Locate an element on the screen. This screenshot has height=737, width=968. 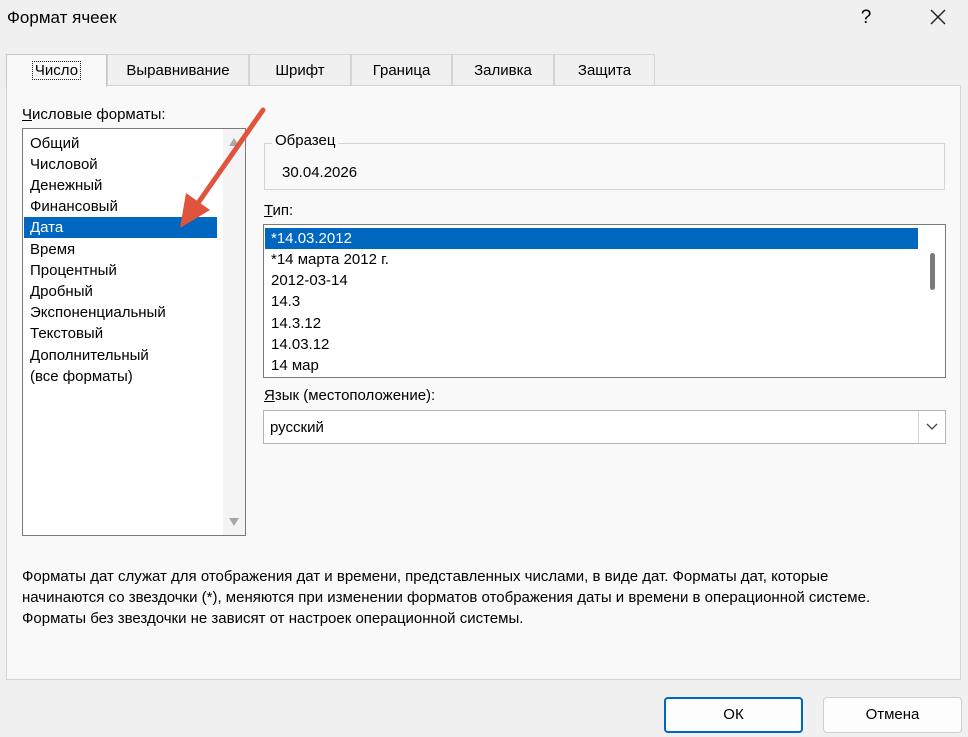
list-item: Числовой is located at coordinates (120, 164).